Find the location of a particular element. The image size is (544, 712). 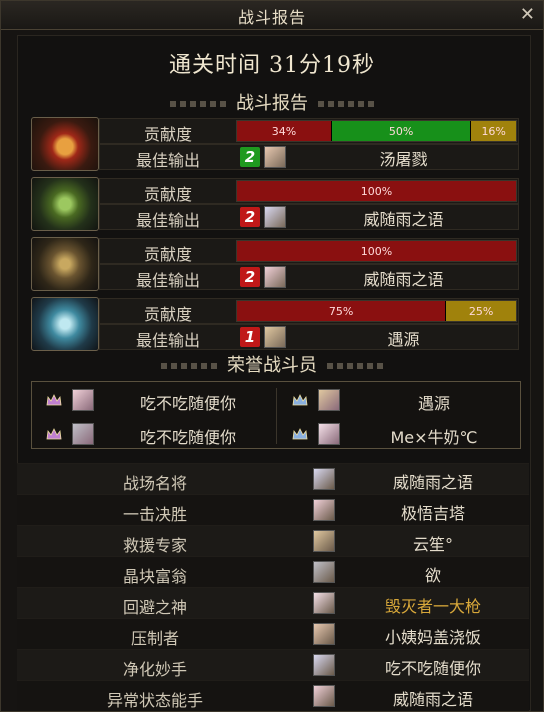

award-row: 回避之神 毁灭者一大枪 is located at coordinates (273, 602).